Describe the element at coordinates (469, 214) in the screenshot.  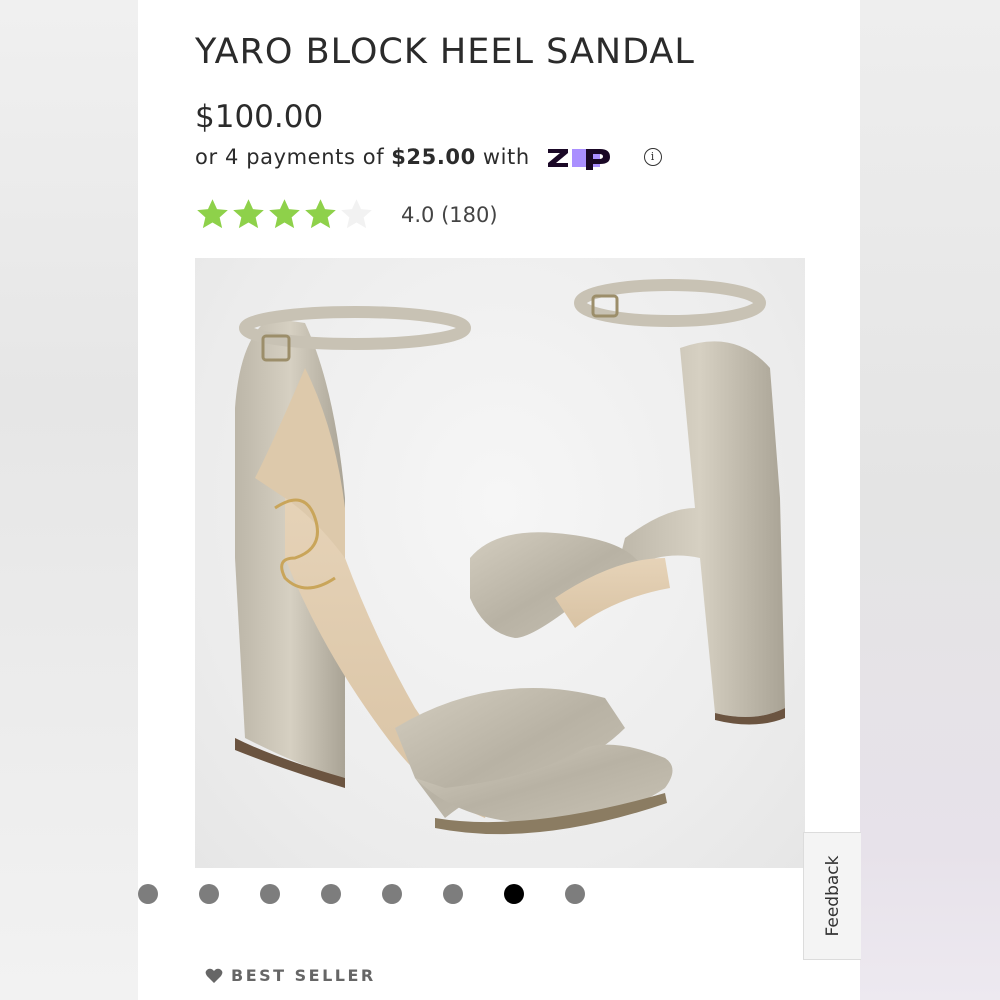
I see `rating-count: (180)` at that location.